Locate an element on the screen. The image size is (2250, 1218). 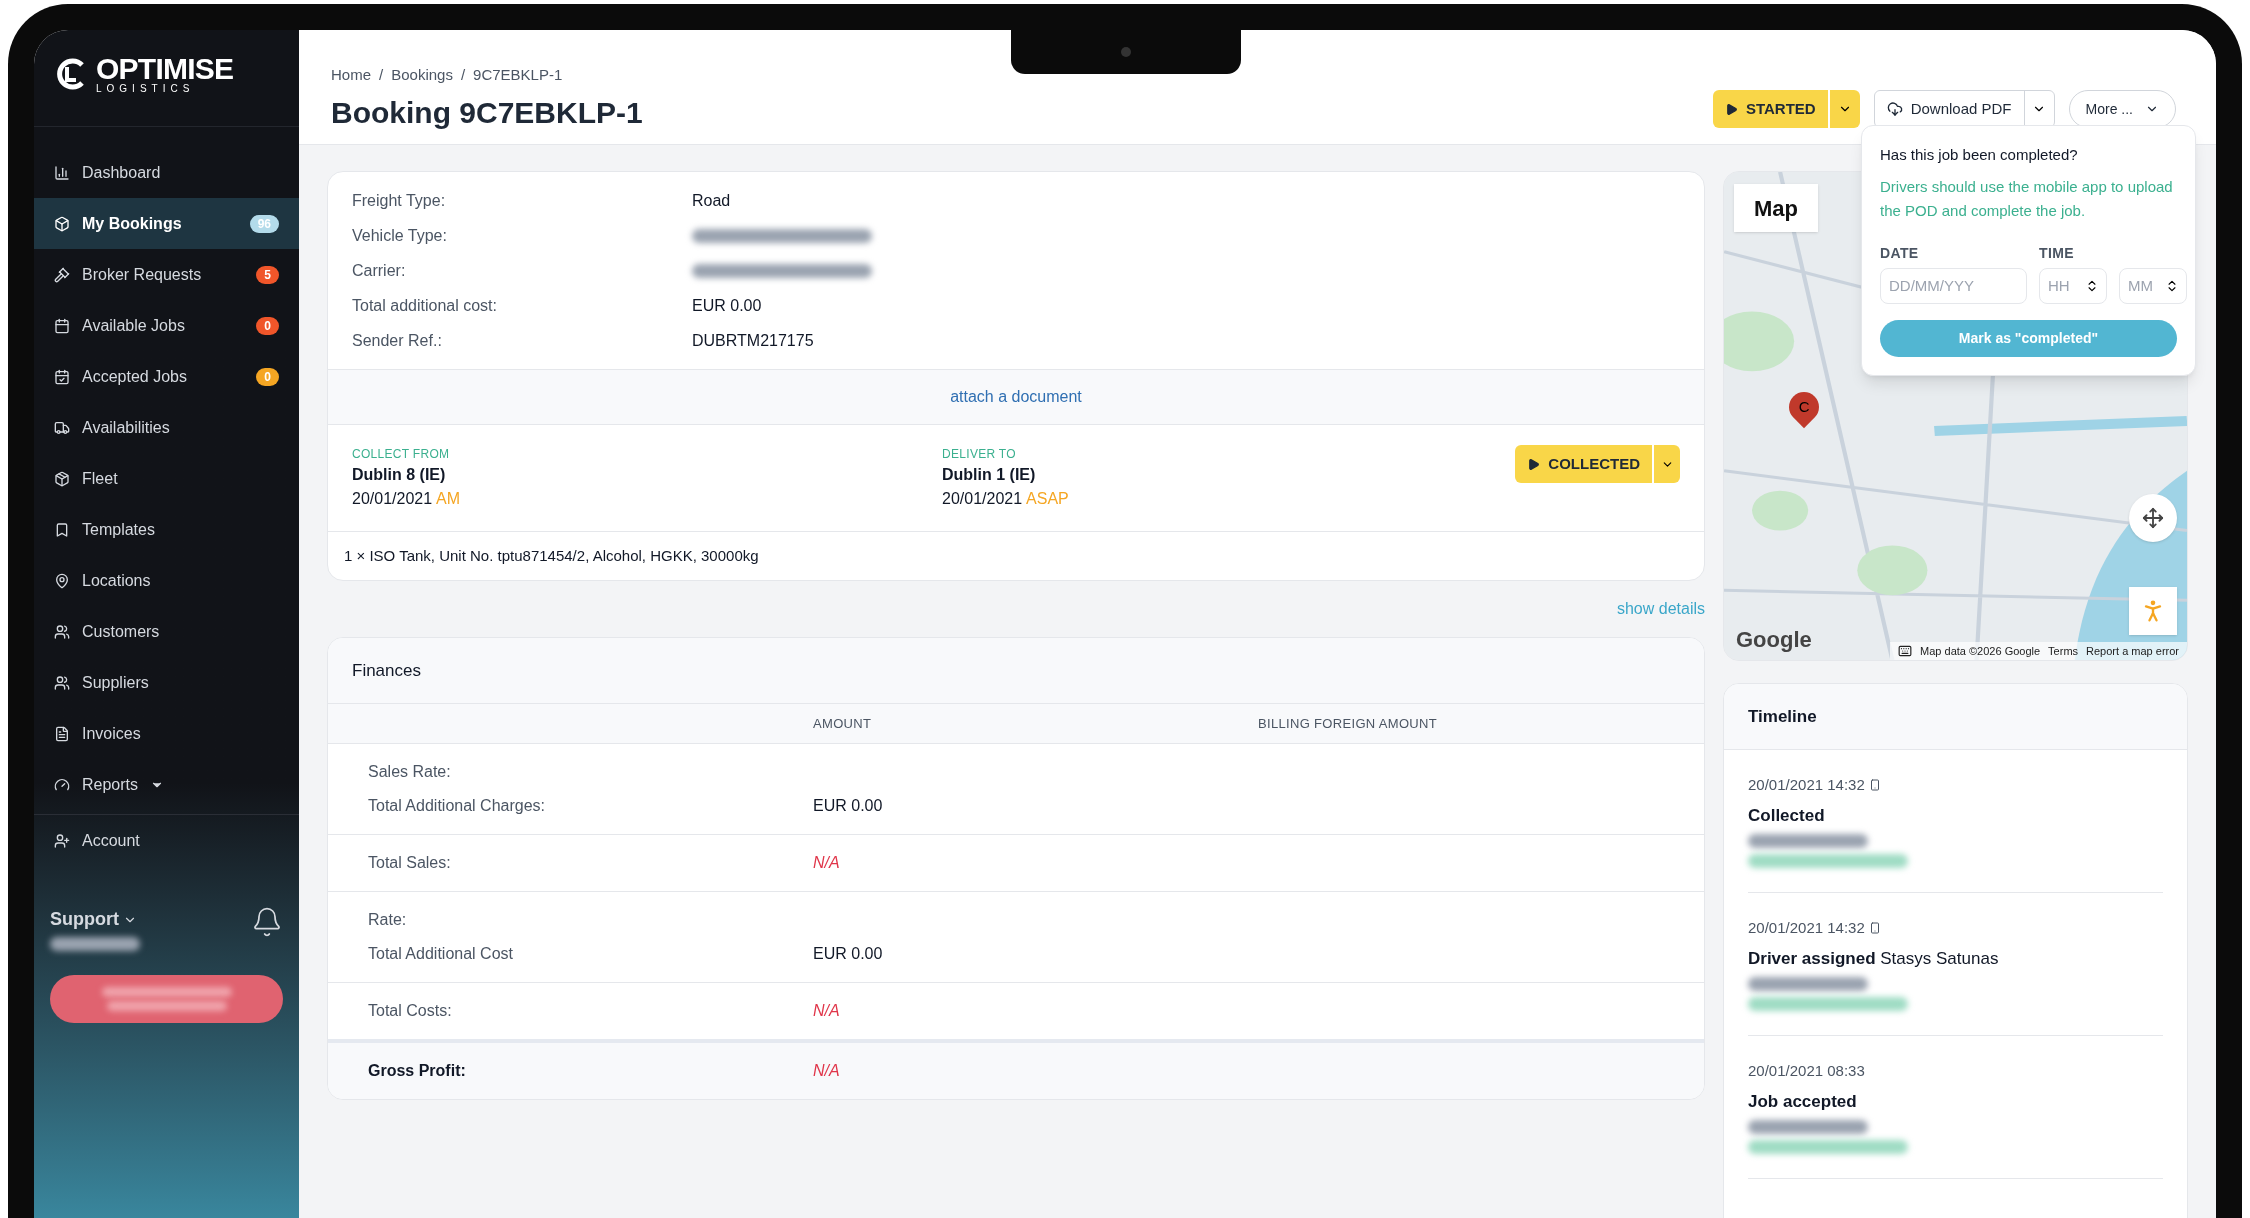
cloud-download-icon is located at coordinates (1894, 109).